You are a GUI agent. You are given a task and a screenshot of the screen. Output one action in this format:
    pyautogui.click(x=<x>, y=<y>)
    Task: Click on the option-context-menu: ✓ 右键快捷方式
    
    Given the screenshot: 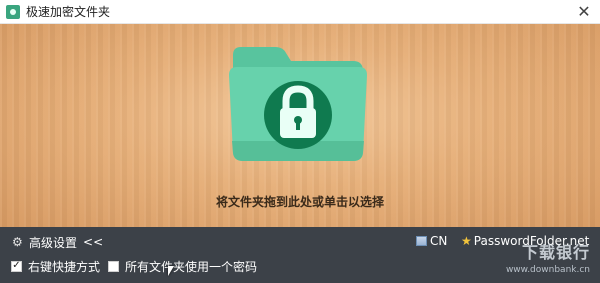 What is the action you would take?
    pyautogui.click(x=56, y=266)
    